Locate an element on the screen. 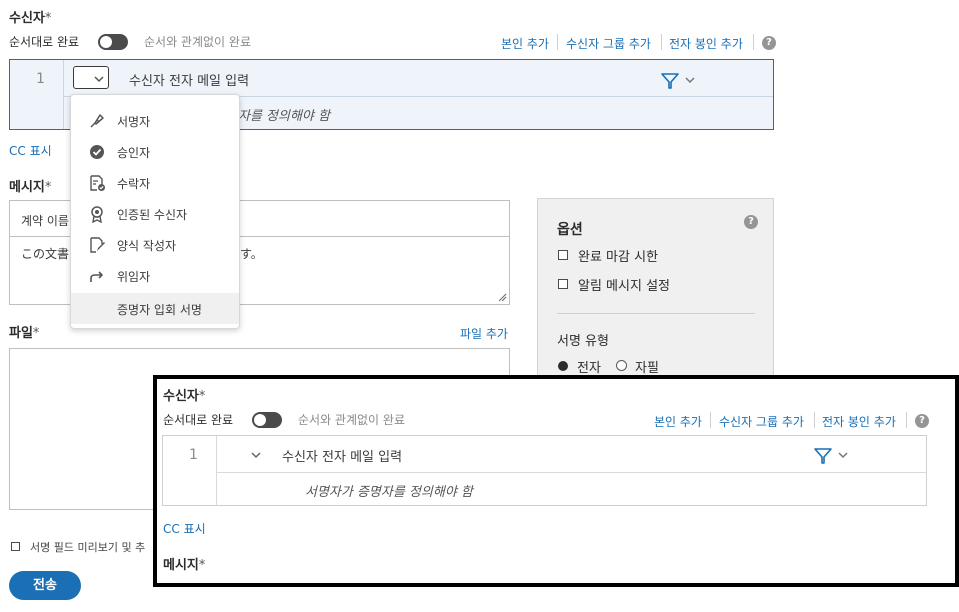 The image size is (959, 612). recipient-table: 1 수신자 전자 메일 입력 서명자가 증명자를 정의해야 함 is located at coordinates (544, 470).